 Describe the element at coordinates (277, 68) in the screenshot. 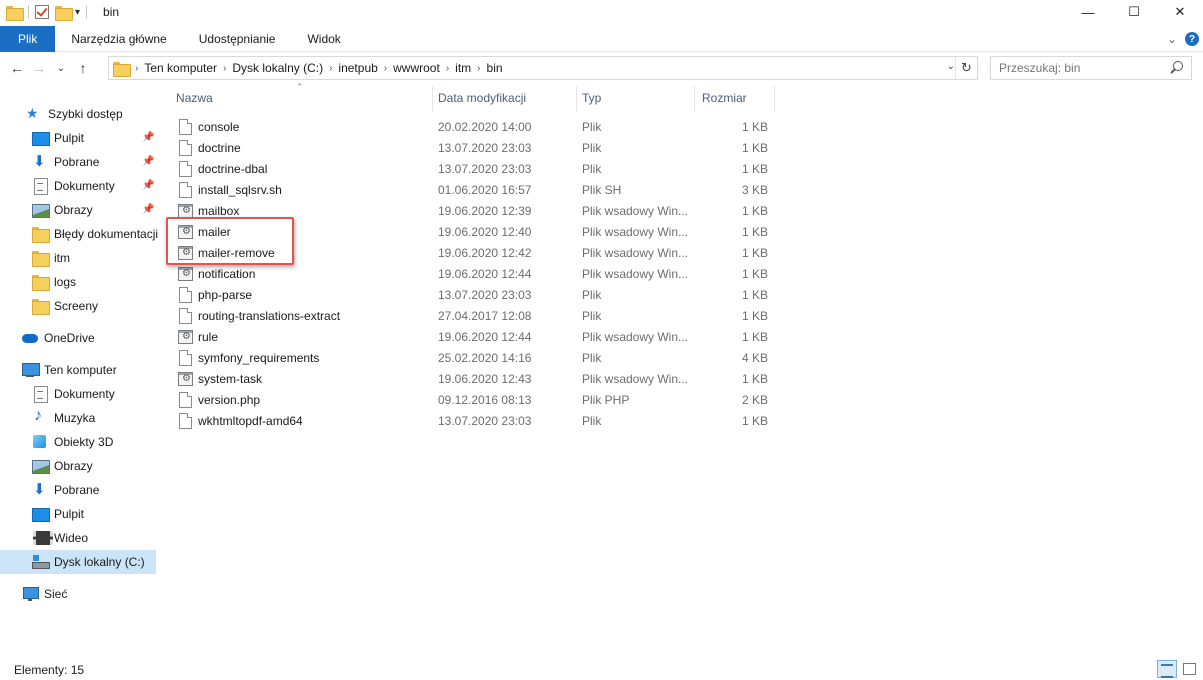

I see `breadcrumb-local-disk: Dysk lokalny (C:)` at that location.